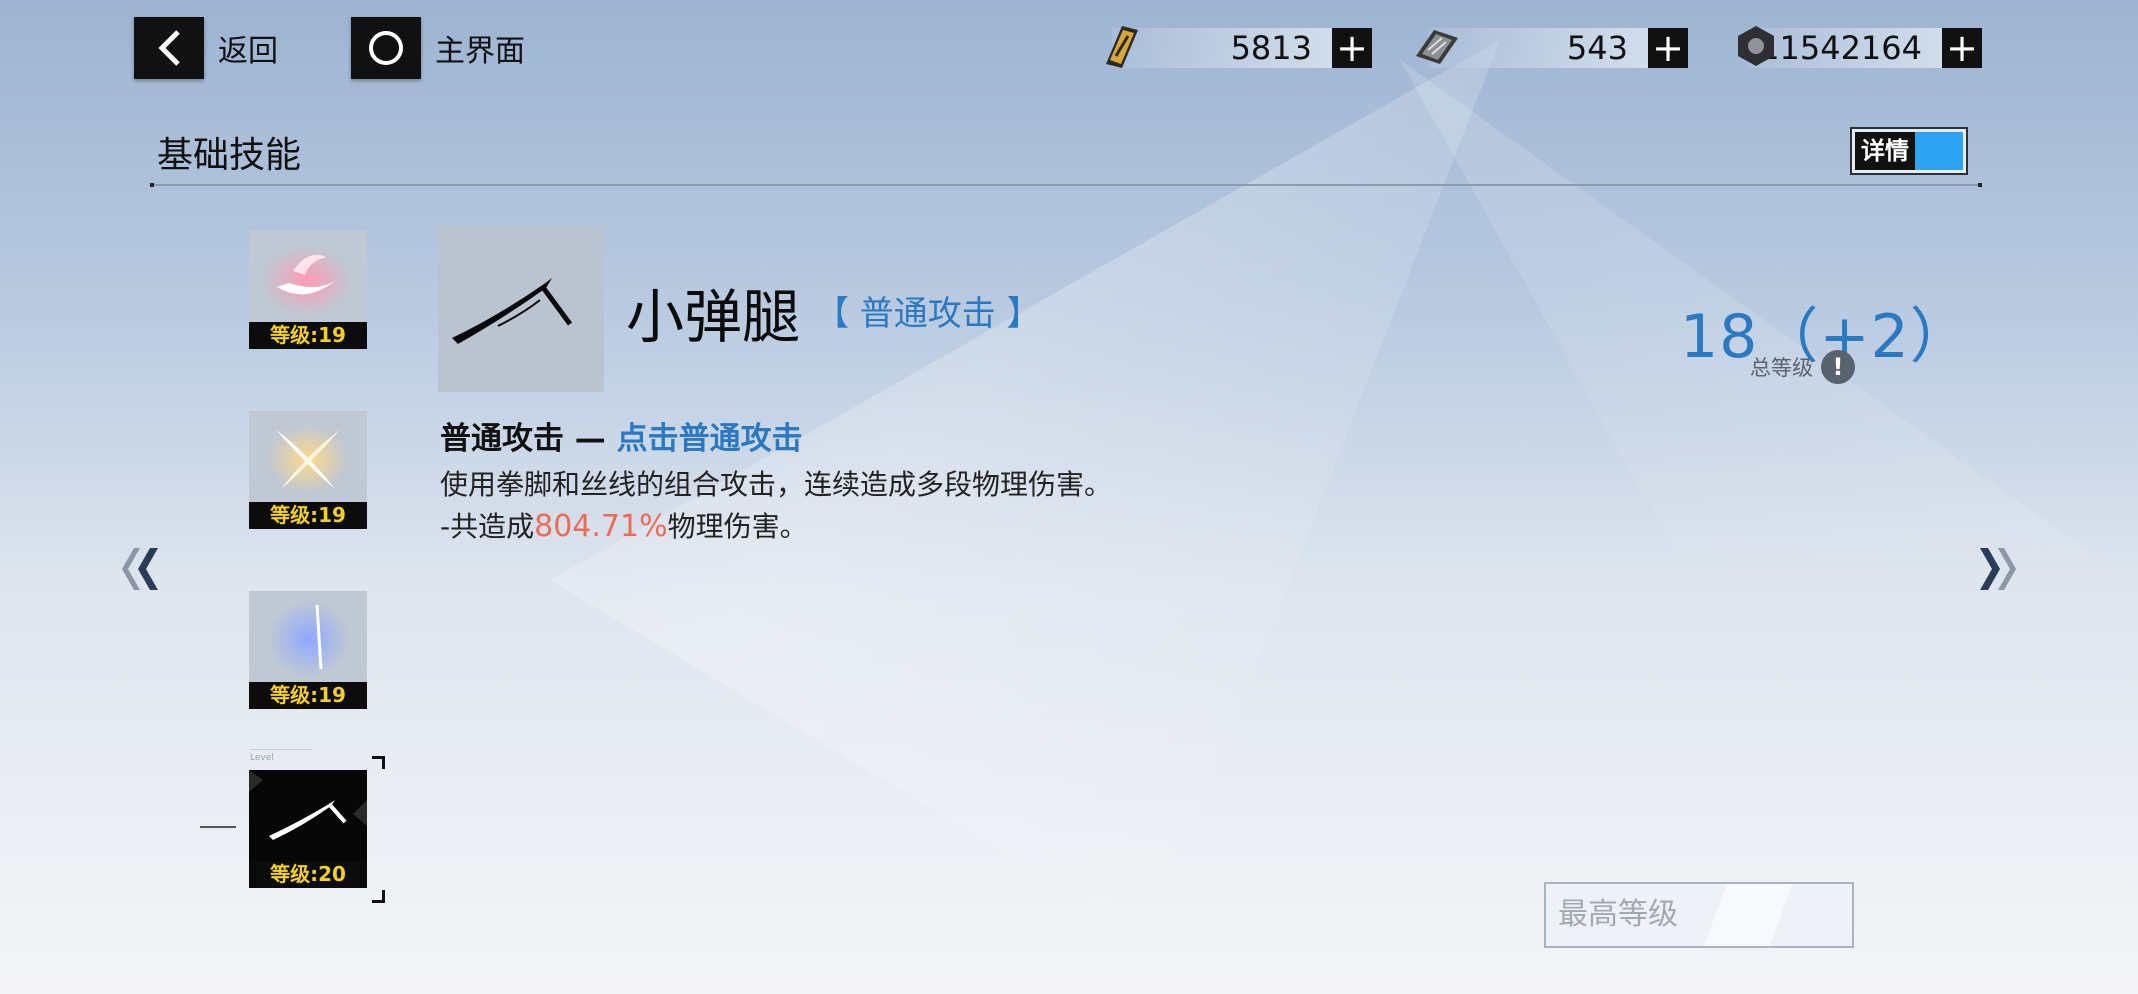  I want to click on detail-toggle: 详情, so click(1909, 151).